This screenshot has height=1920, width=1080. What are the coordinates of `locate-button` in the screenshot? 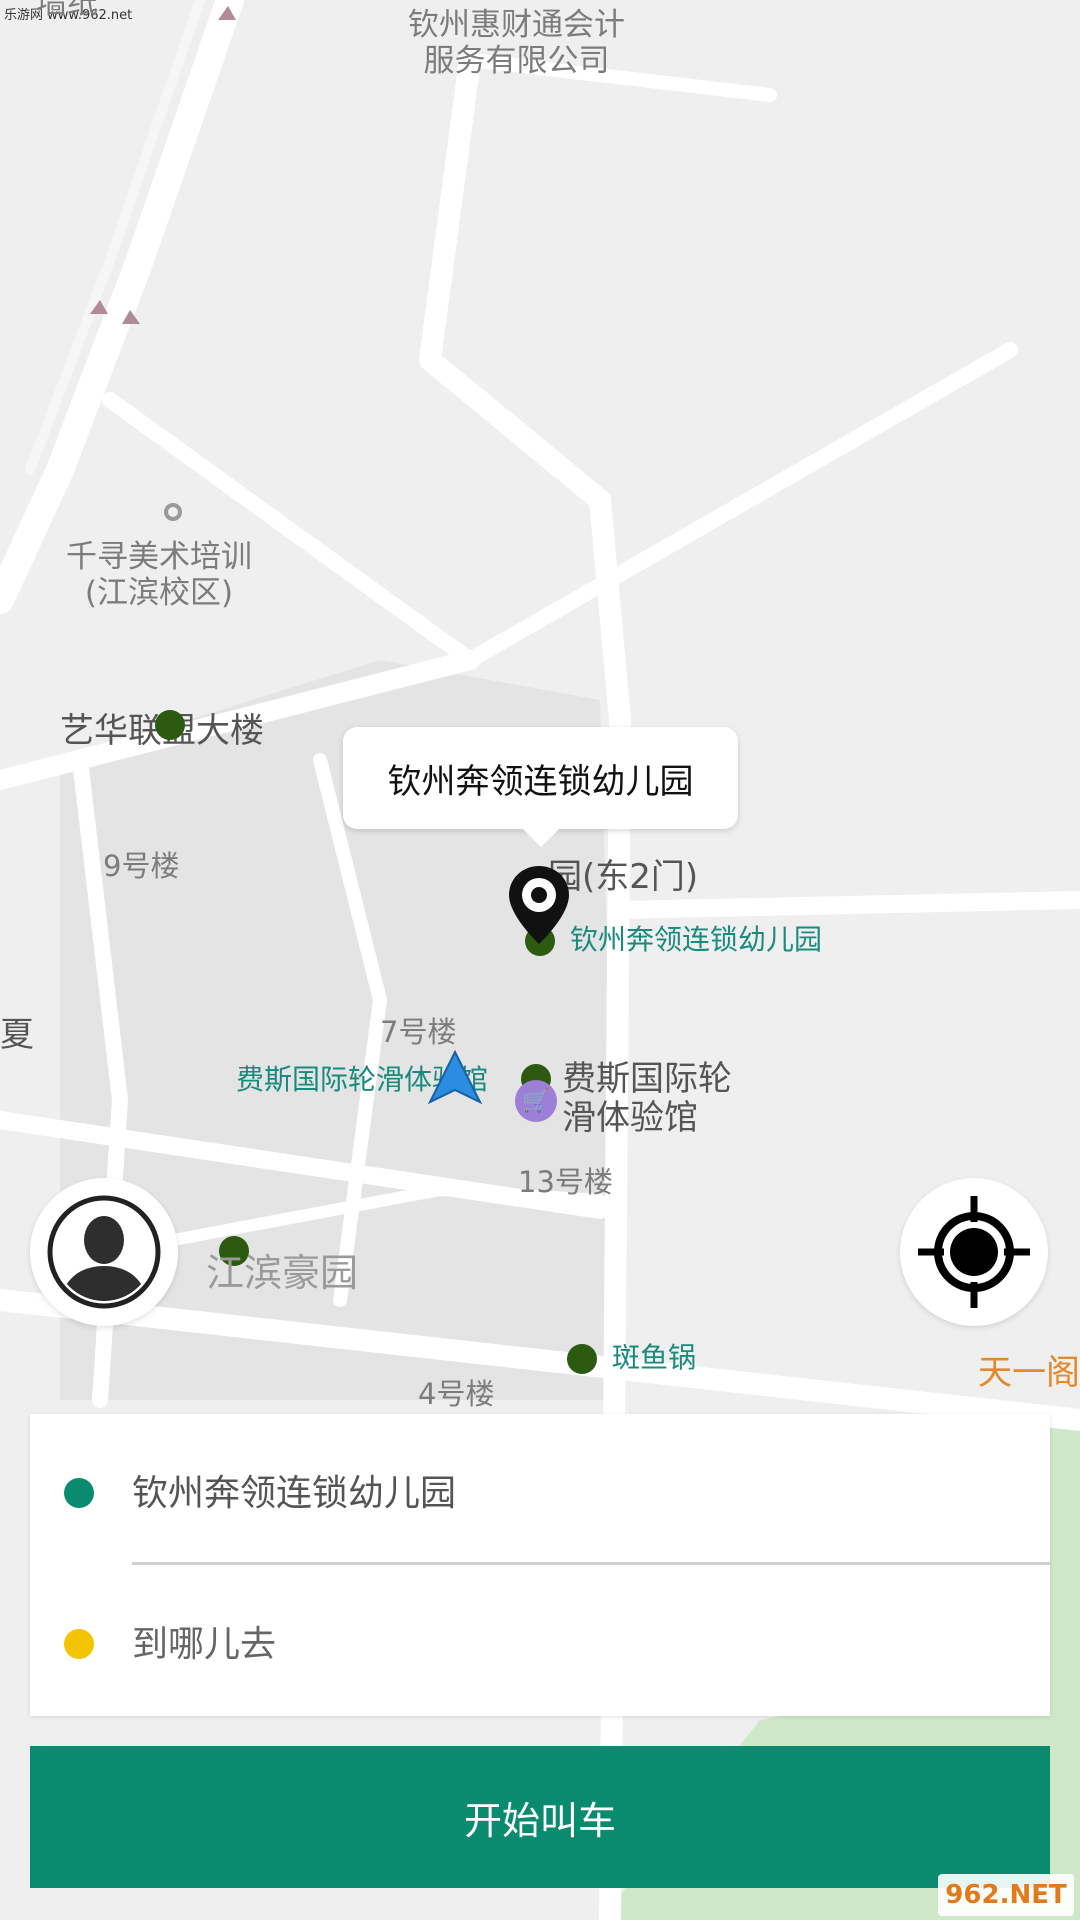 It's located at (974, 1252).